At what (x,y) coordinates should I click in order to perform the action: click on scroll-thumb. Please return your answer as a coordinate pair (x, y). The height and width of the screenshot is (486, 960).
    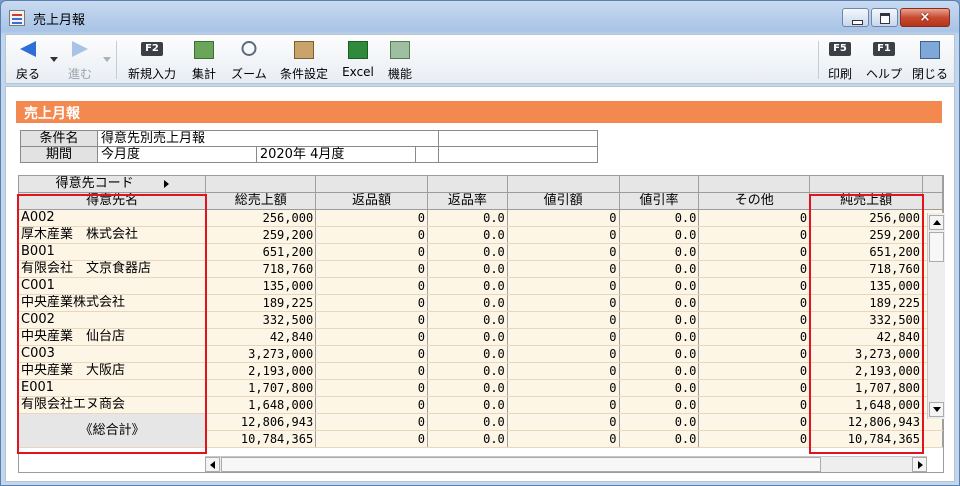
    Looking at the image, I should click on (936, 247).